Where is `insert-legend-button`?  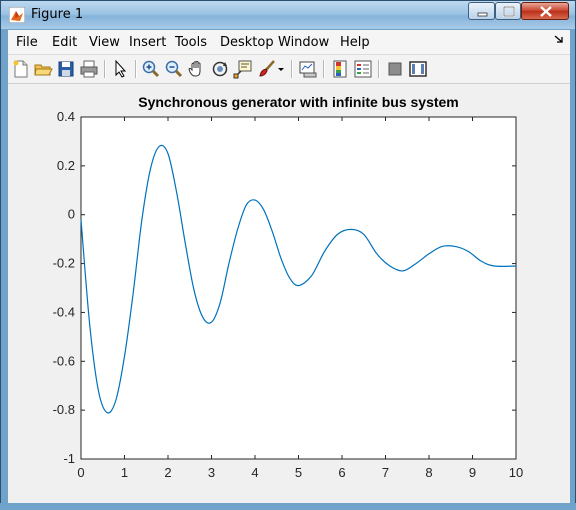 insert-legend-button is located at coordinates (363, 69).